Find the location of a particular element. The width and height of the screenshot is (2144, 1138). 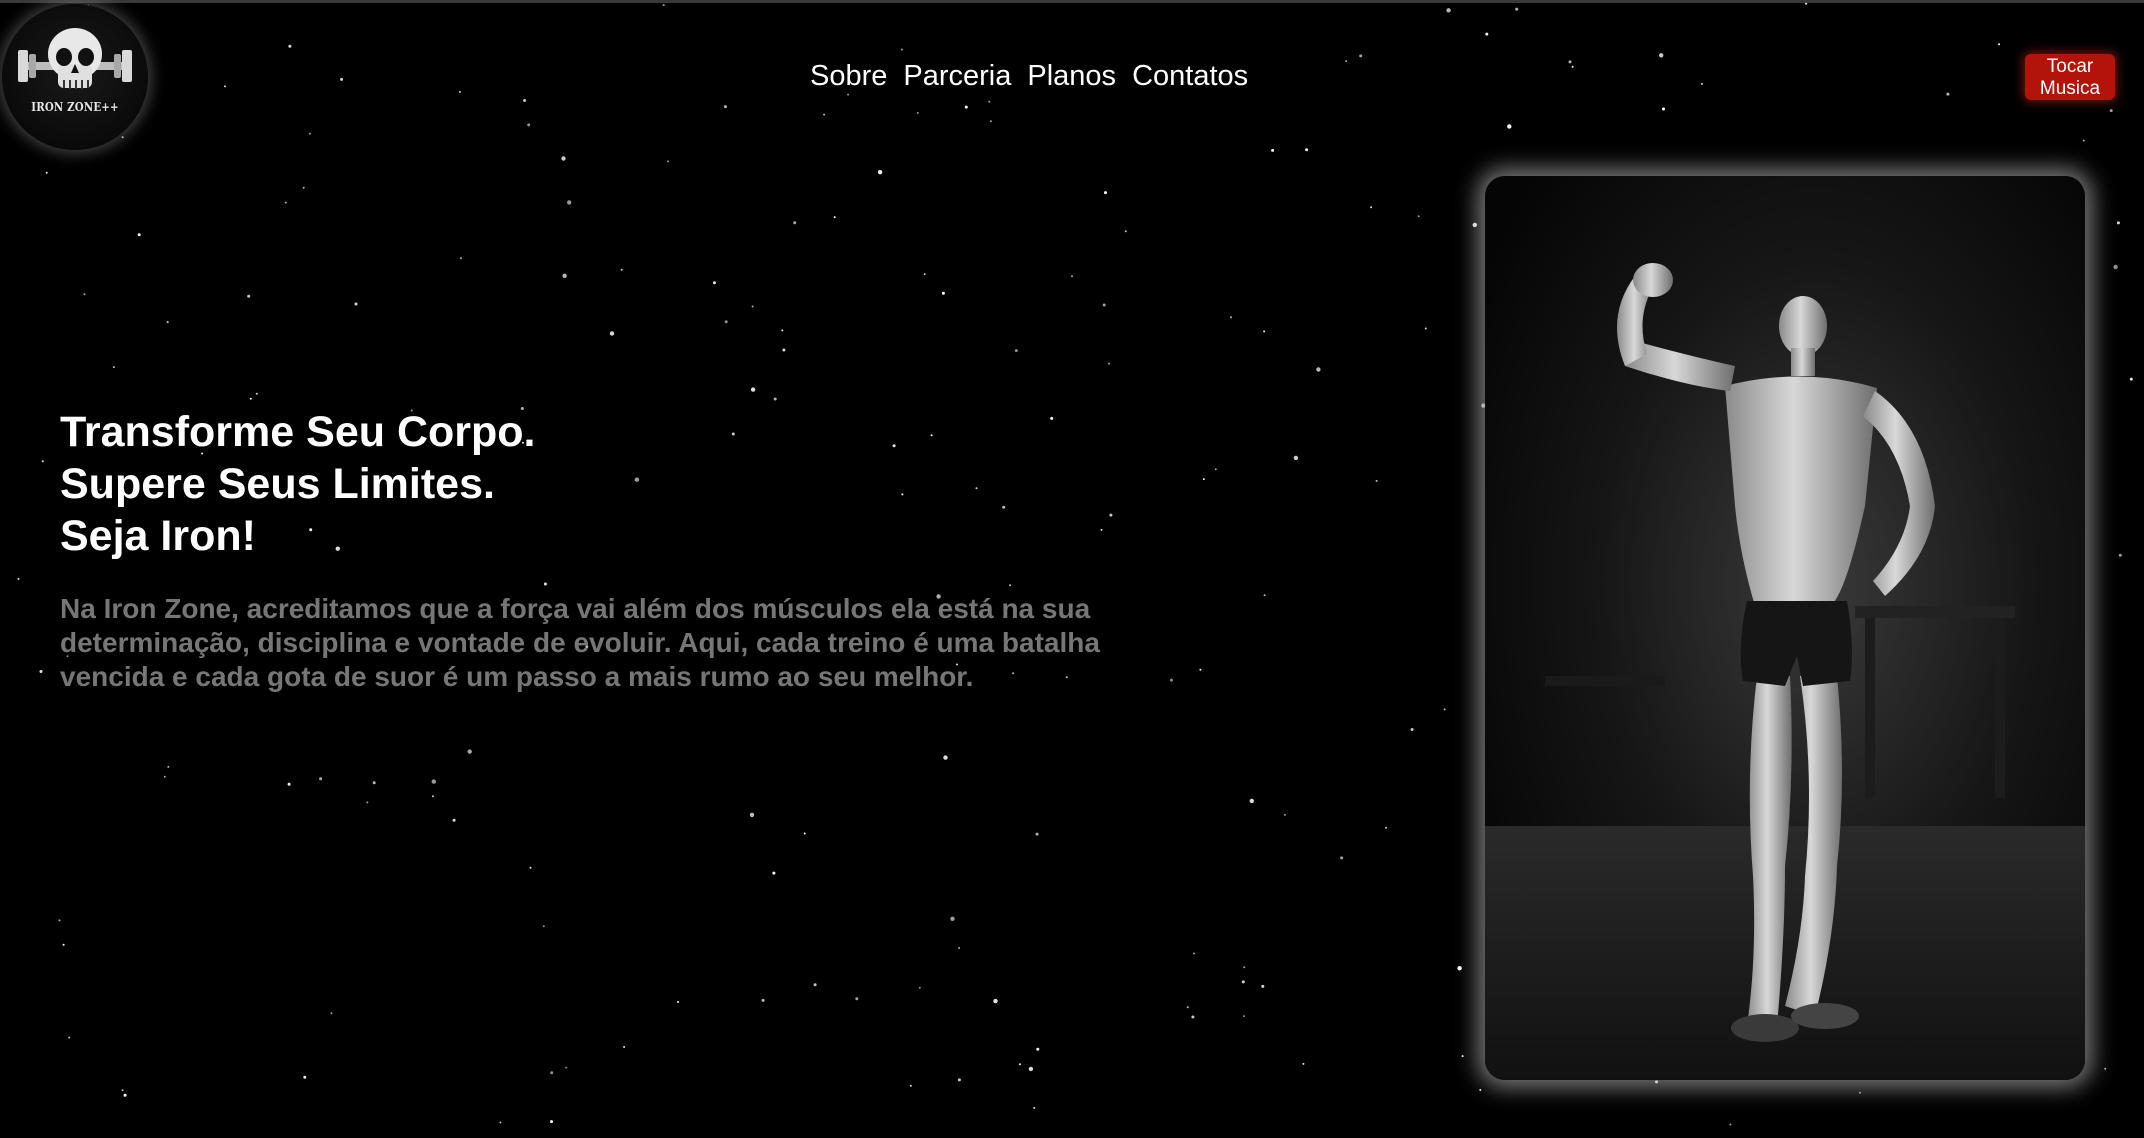

nav-link-sobre: Sobre is located at coordinates (848, 76).